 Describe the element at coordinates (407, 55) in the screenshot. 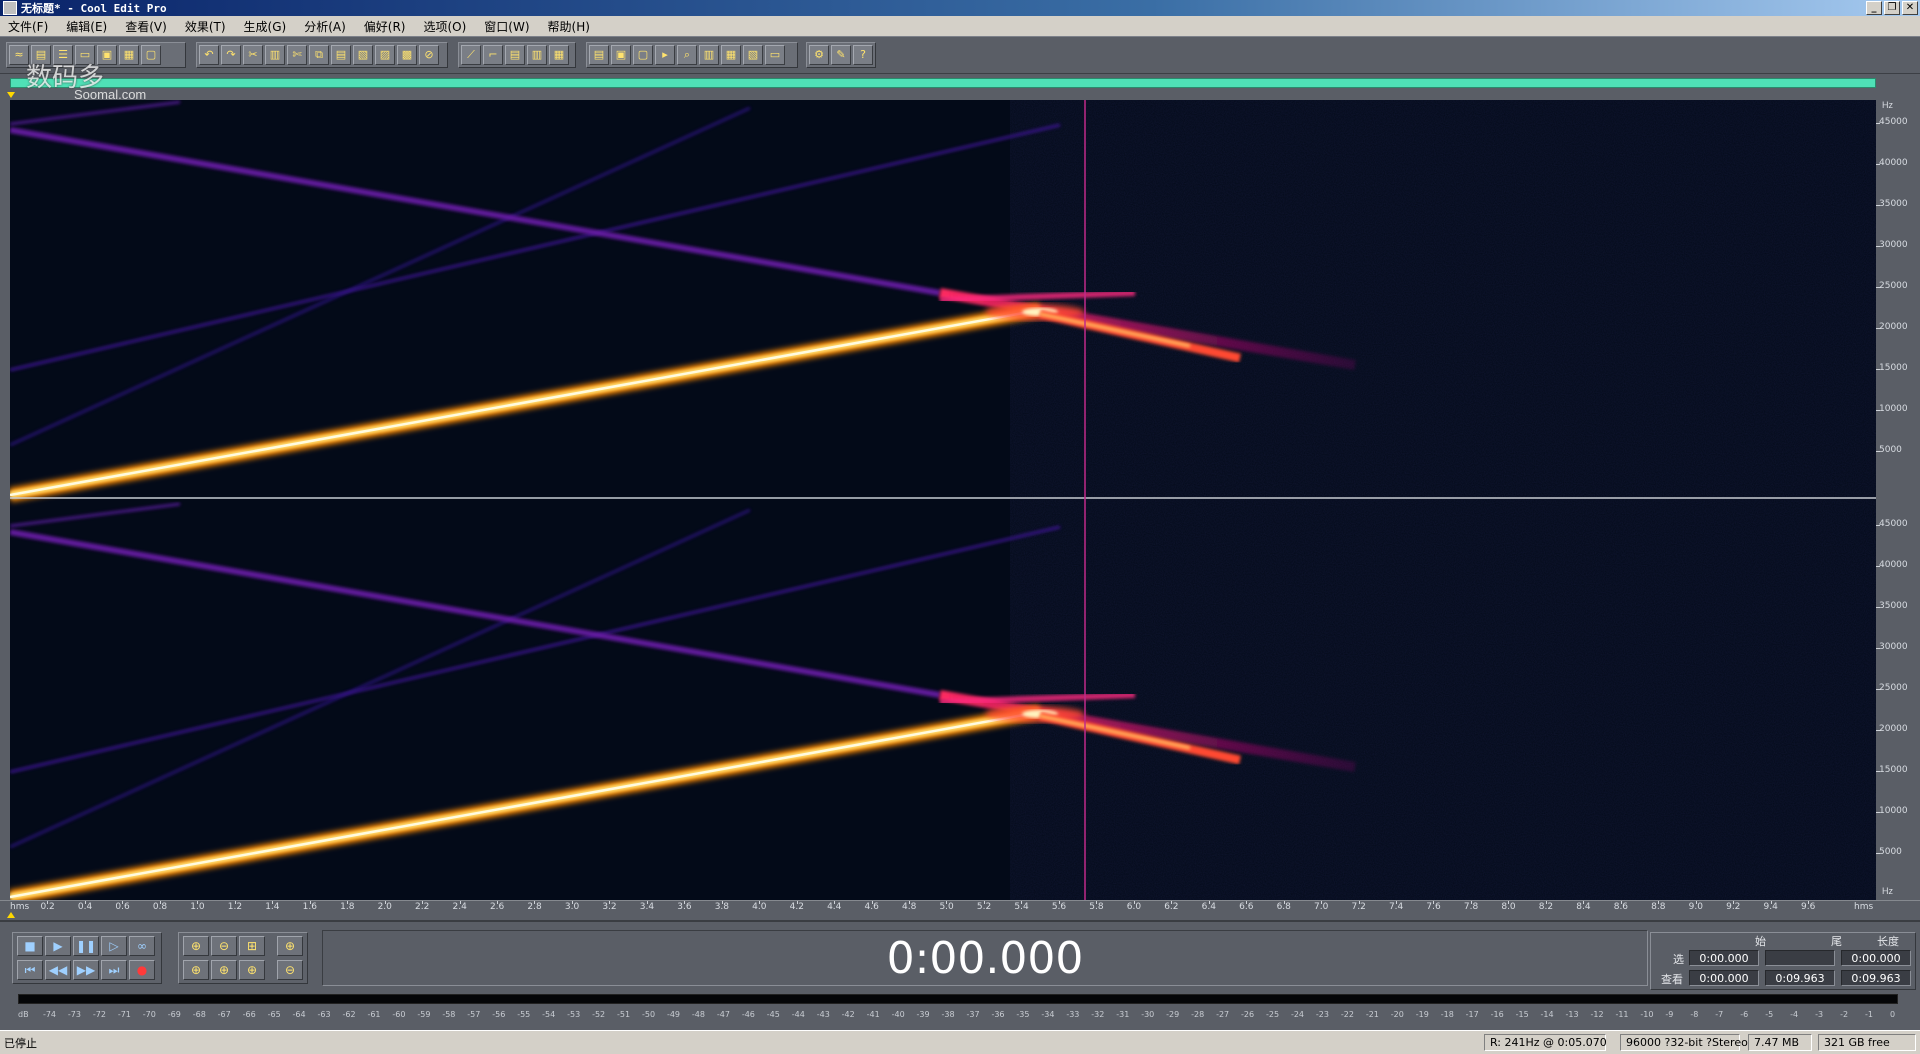

I see `silence-icon: ▩` at that location.